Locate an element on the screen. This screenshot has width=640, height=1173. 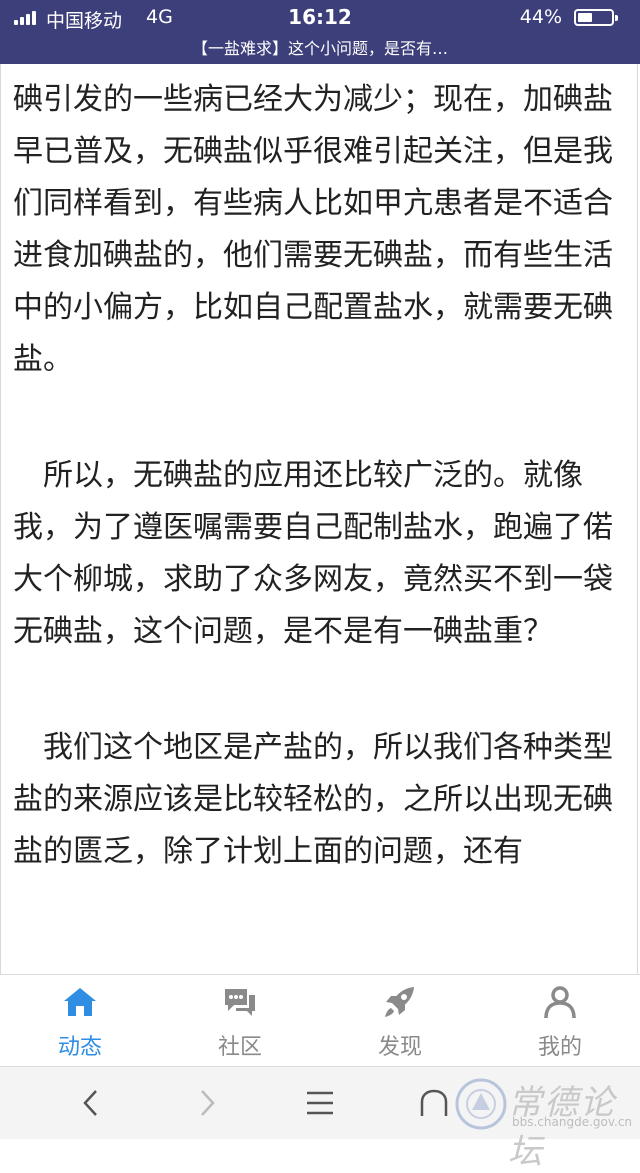
tab-dongtai: 动态 is located at coordinates (80, 1021).